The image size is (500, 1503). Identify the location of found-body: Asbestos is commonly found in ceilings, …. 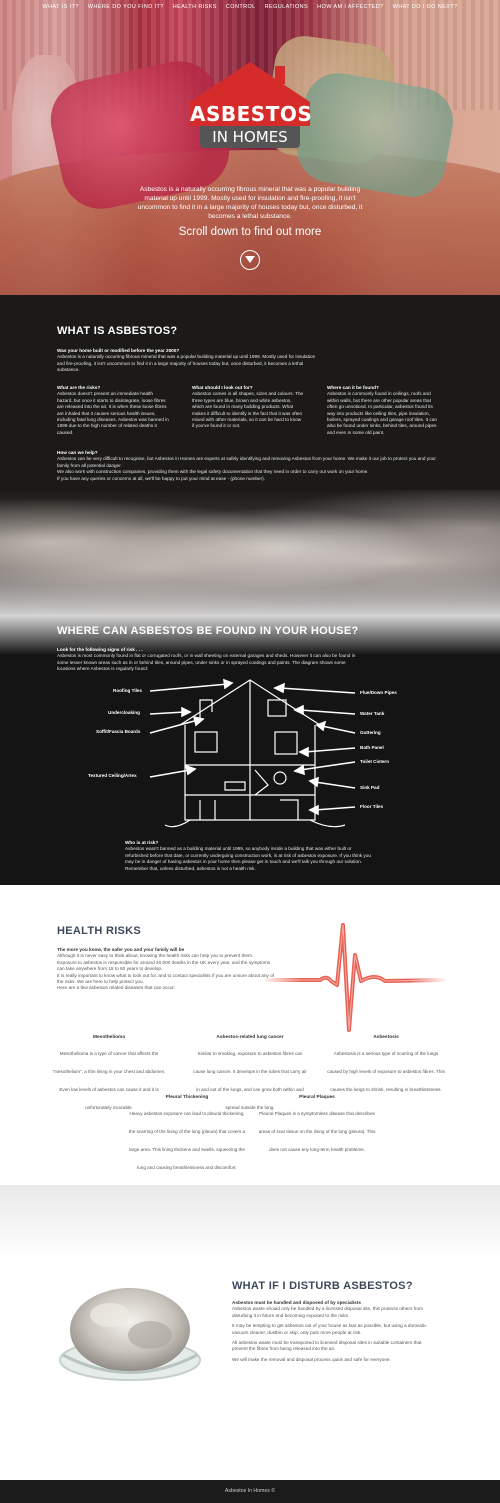
(382, 413).